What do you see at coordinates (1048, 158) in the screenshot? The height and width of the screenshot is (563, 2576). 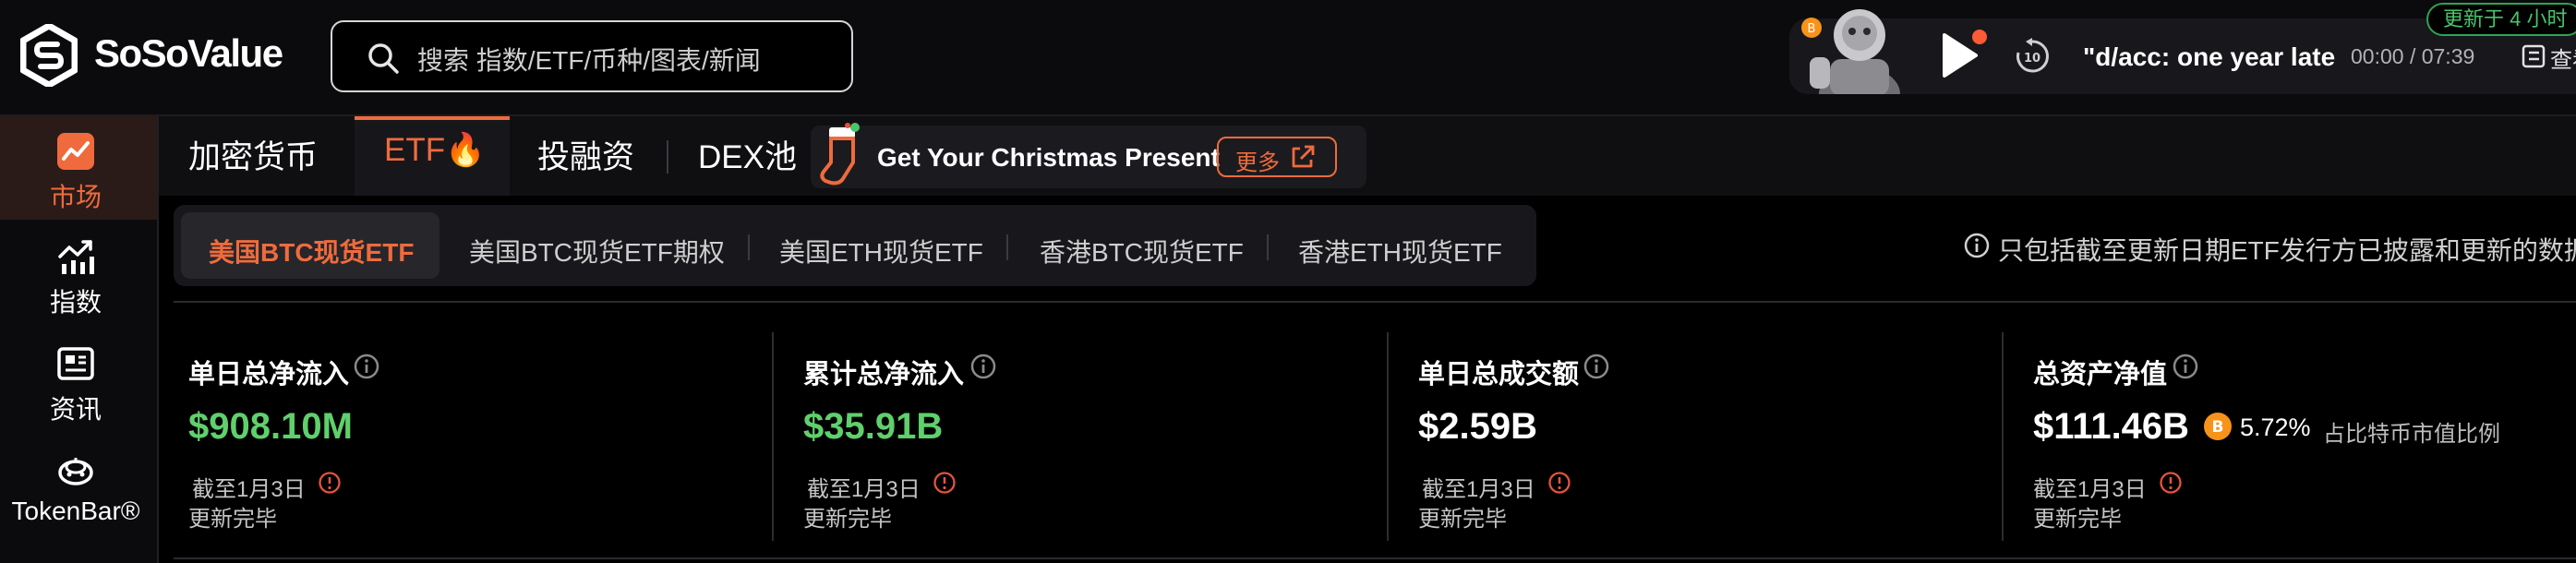 I see `promo-text: Get Your Christmas Present` at bounding box center [1048, 158].